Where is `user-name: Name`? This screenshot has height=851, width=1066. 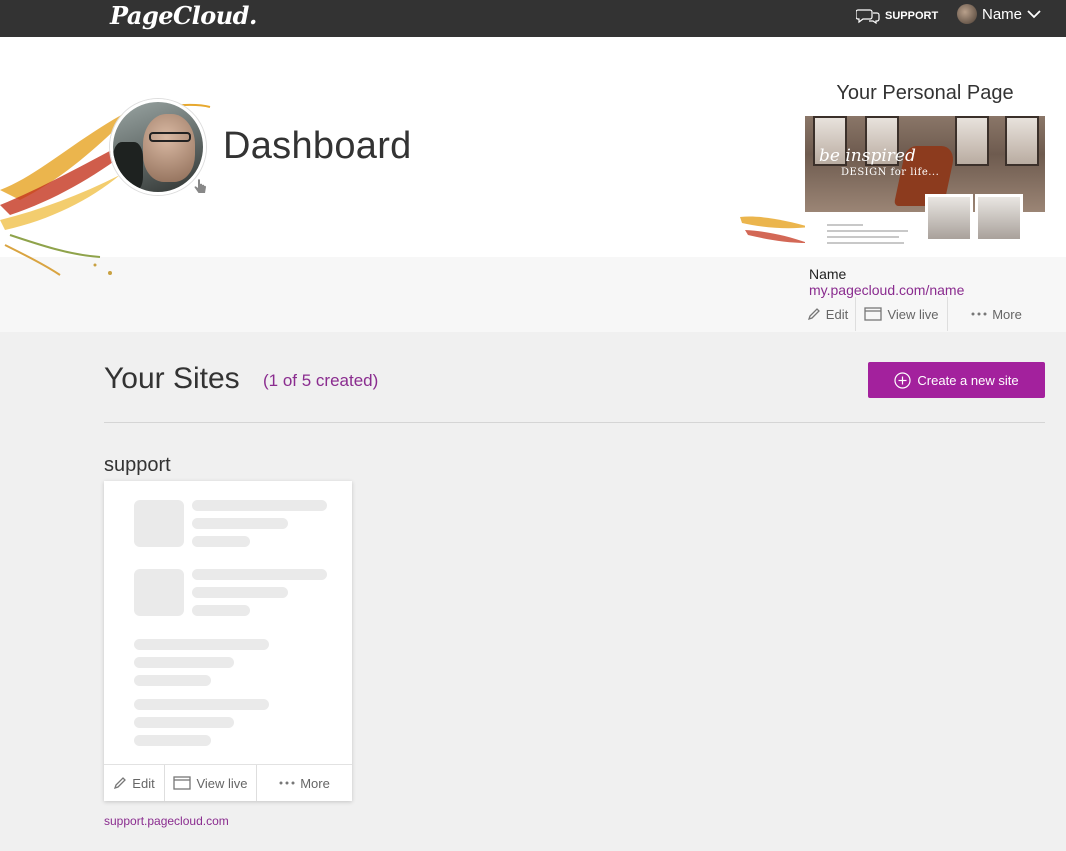 user-name: Name is located at coordinates (1002, 14).